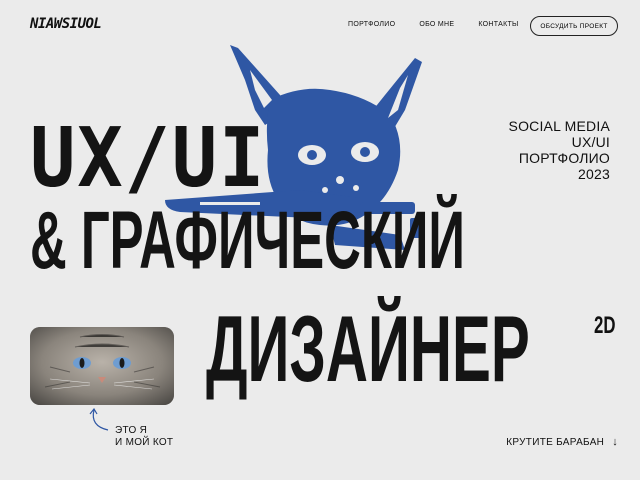 Image resolution: width=640 pixels, height=480 pixels. I want to click on photo-caption: ЭТО Я И МОЙ КОТ, so click(144, 437).